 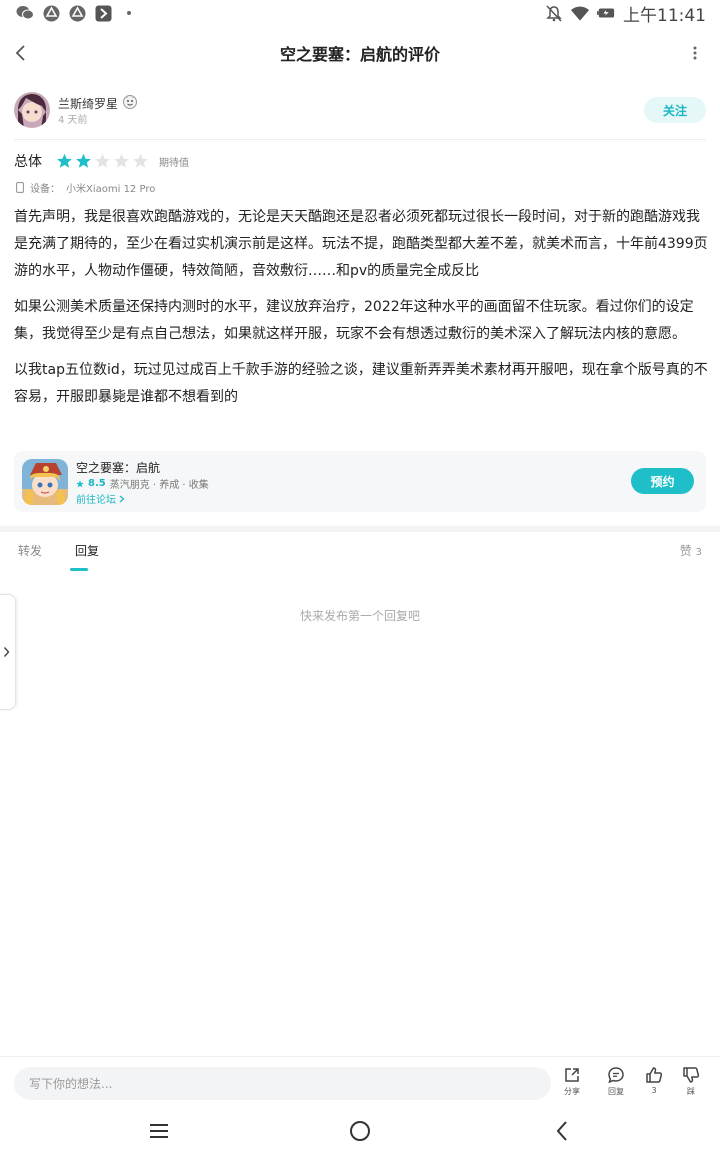 I want to click on share-label: 分享, so click(x=572, y=1091).